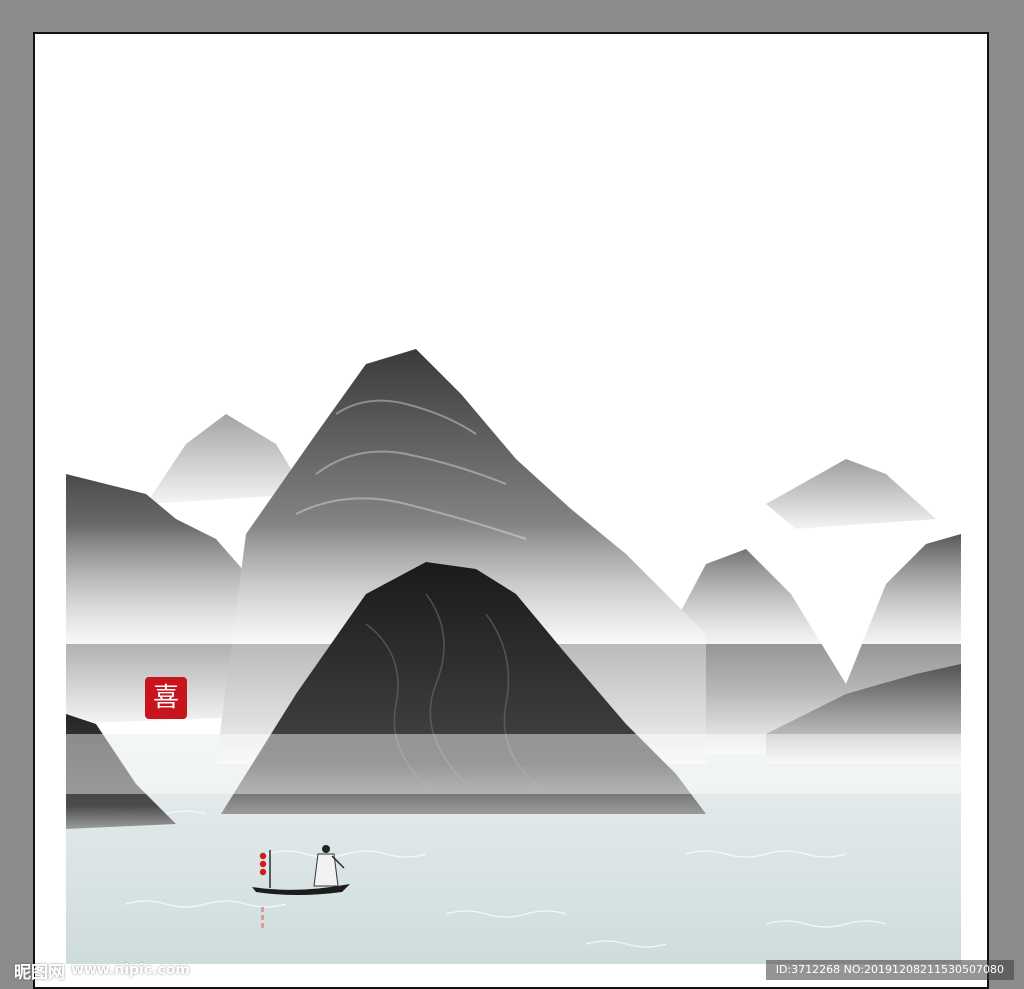 This screenshot has width=1024, height=989. Describe the element at coordinates (851, 494) in the screenshot. I see `far-mountain-right` at that location.